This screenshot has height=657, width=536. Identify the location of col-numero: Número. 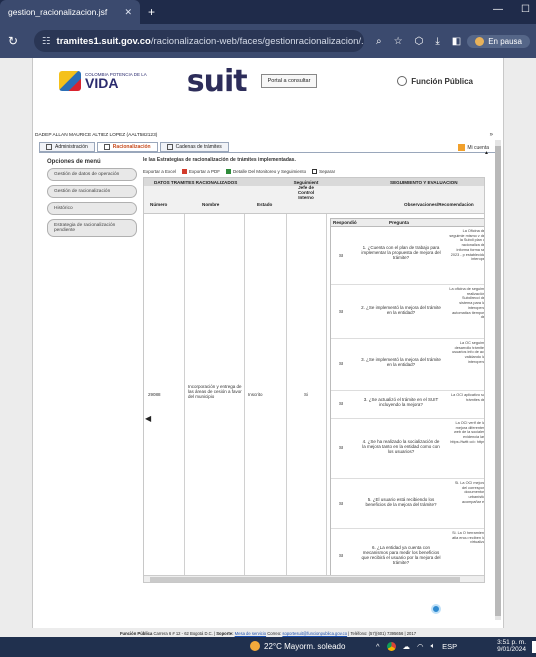
(158, 204).